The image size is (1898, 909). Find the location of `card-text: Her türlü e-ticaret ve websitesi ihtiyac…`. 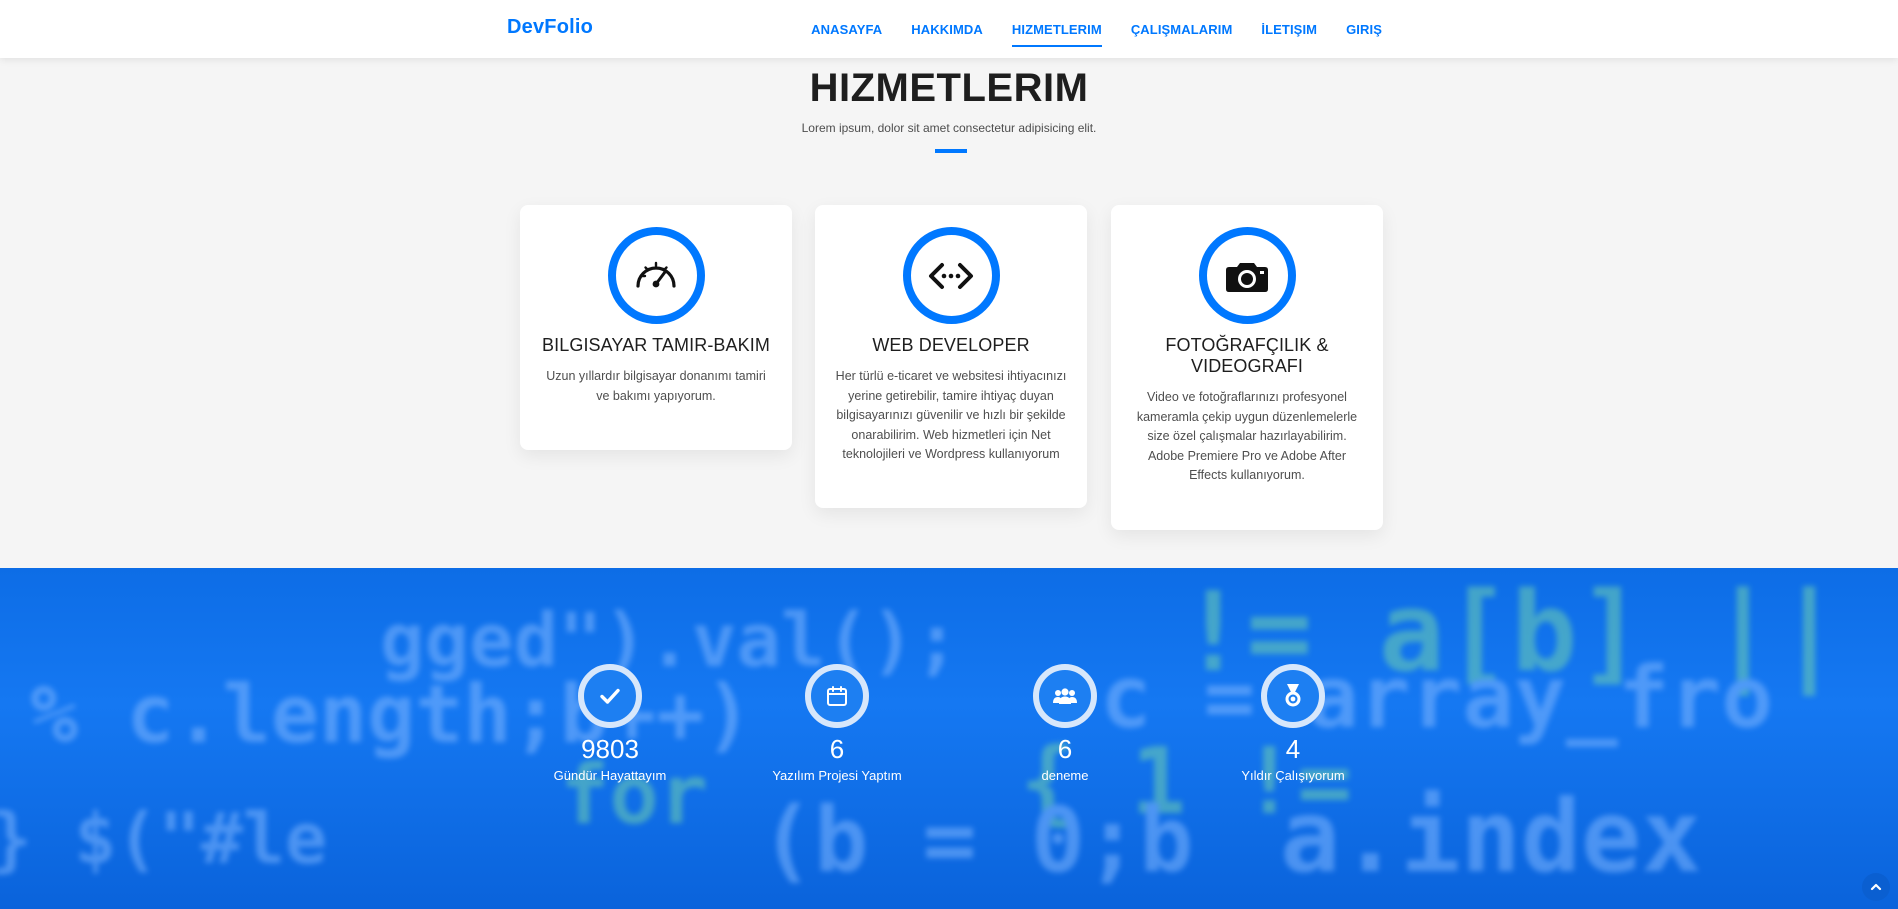

card-text: Her türlü e-ticaret ve websitesi ihtiyac… is located at coordinates (951, 415).